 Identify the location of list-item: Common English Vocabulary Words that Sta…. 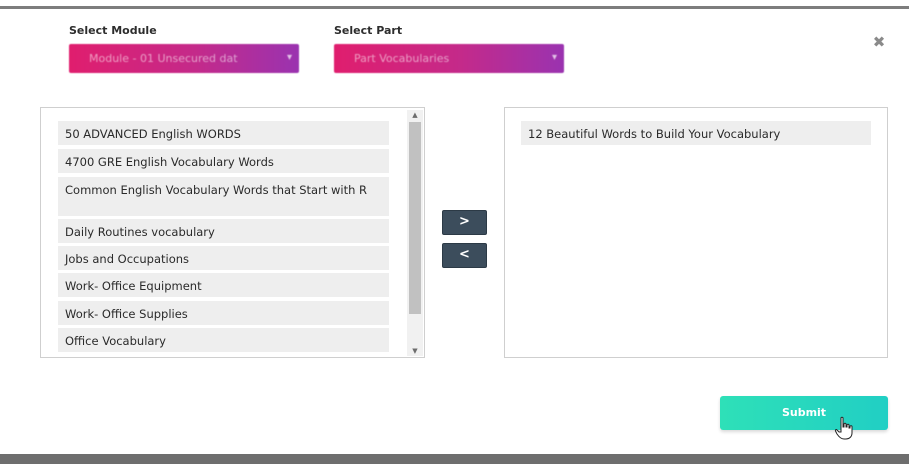
(223, 196).